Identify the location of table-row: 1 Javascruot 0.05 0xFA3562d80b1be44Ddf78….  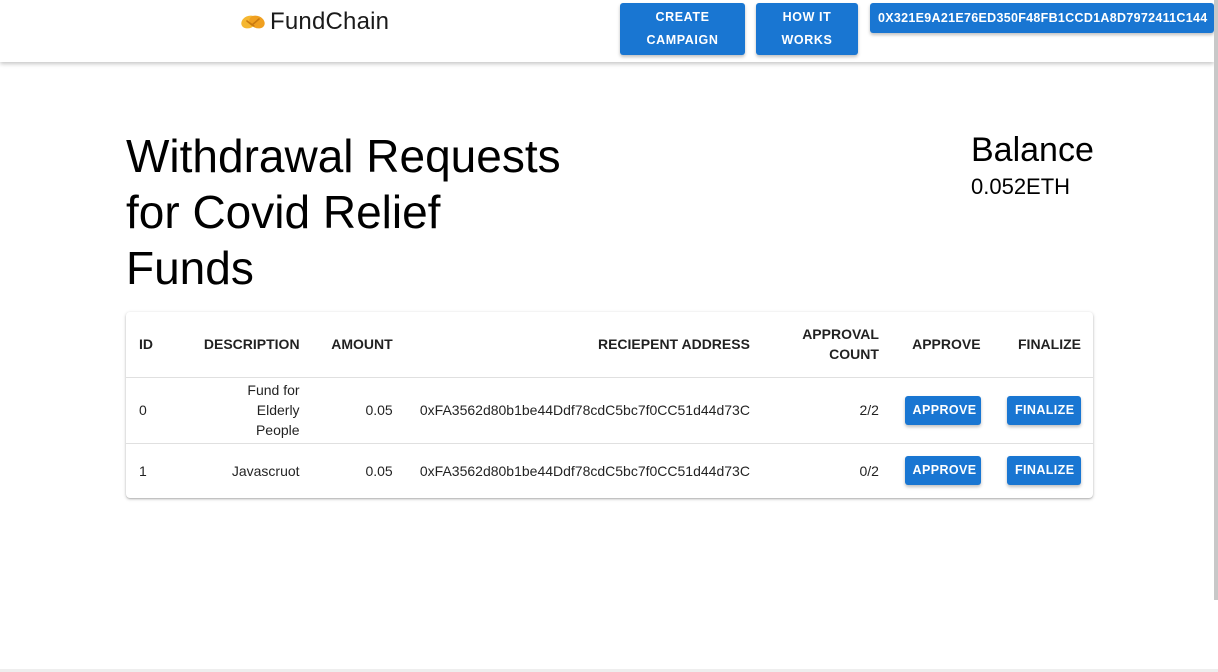
(609, 470).